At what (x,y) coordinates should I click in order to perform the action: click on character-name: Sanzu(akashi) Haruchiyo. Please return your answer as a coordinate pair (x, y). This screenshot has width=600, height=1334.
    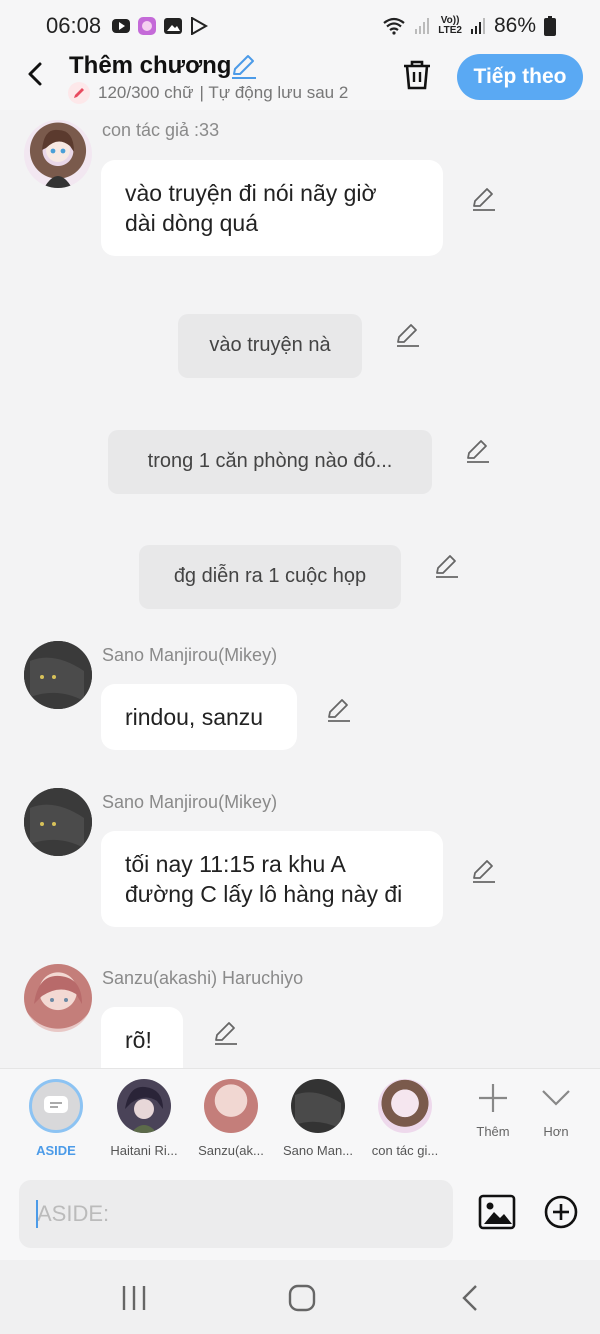
    Looking at the image, I should click on (203, 978).